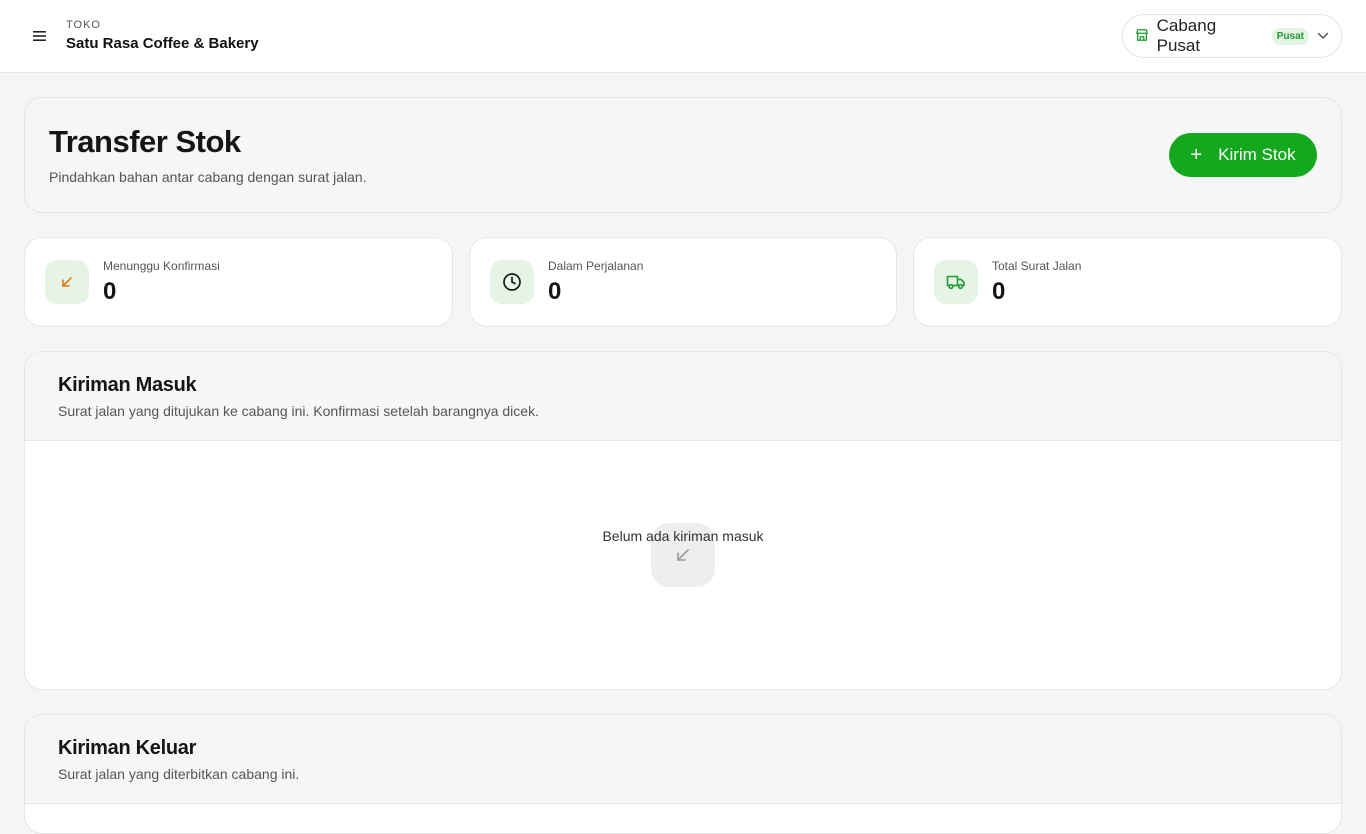 This screenshot has height=834, width=1366. What do you see at coordinates (956, 282) in the screenshot?
I see `truck-icon` at bounding box center [956, 282].